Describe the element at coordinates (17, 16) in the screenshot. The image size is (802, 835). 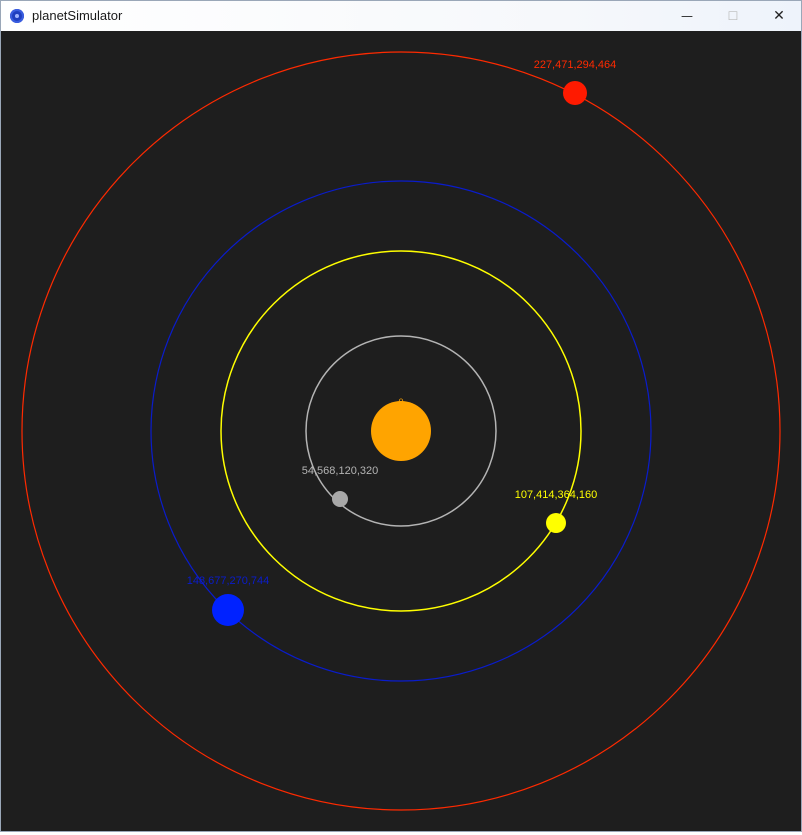
I see `app-icon` at that location.